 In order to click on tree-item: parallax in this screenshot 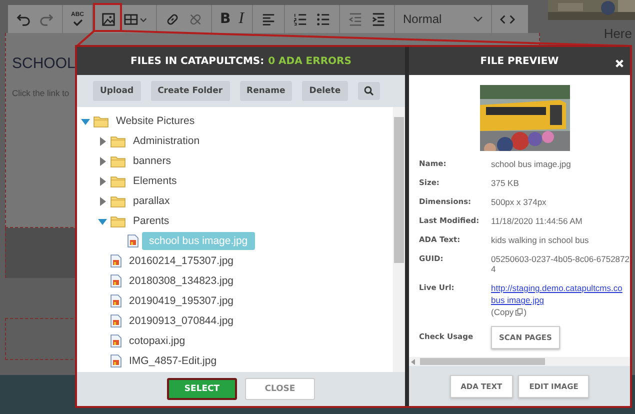, I will do `click(151, 201)`.